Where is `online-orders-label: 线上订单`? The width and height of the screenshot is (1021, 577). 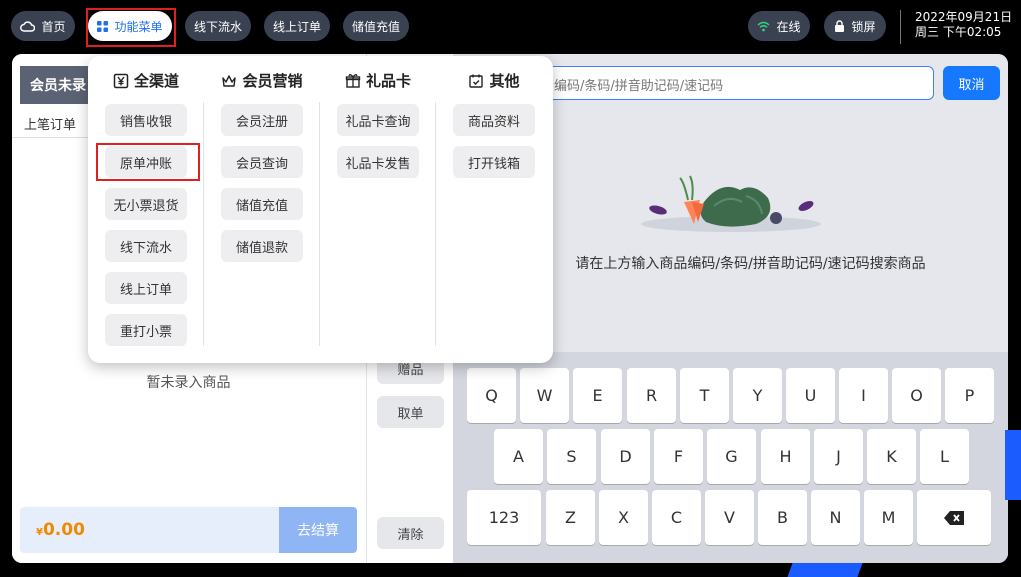 online-orders-label: 线上订单 is located at coordinates (296, 26).